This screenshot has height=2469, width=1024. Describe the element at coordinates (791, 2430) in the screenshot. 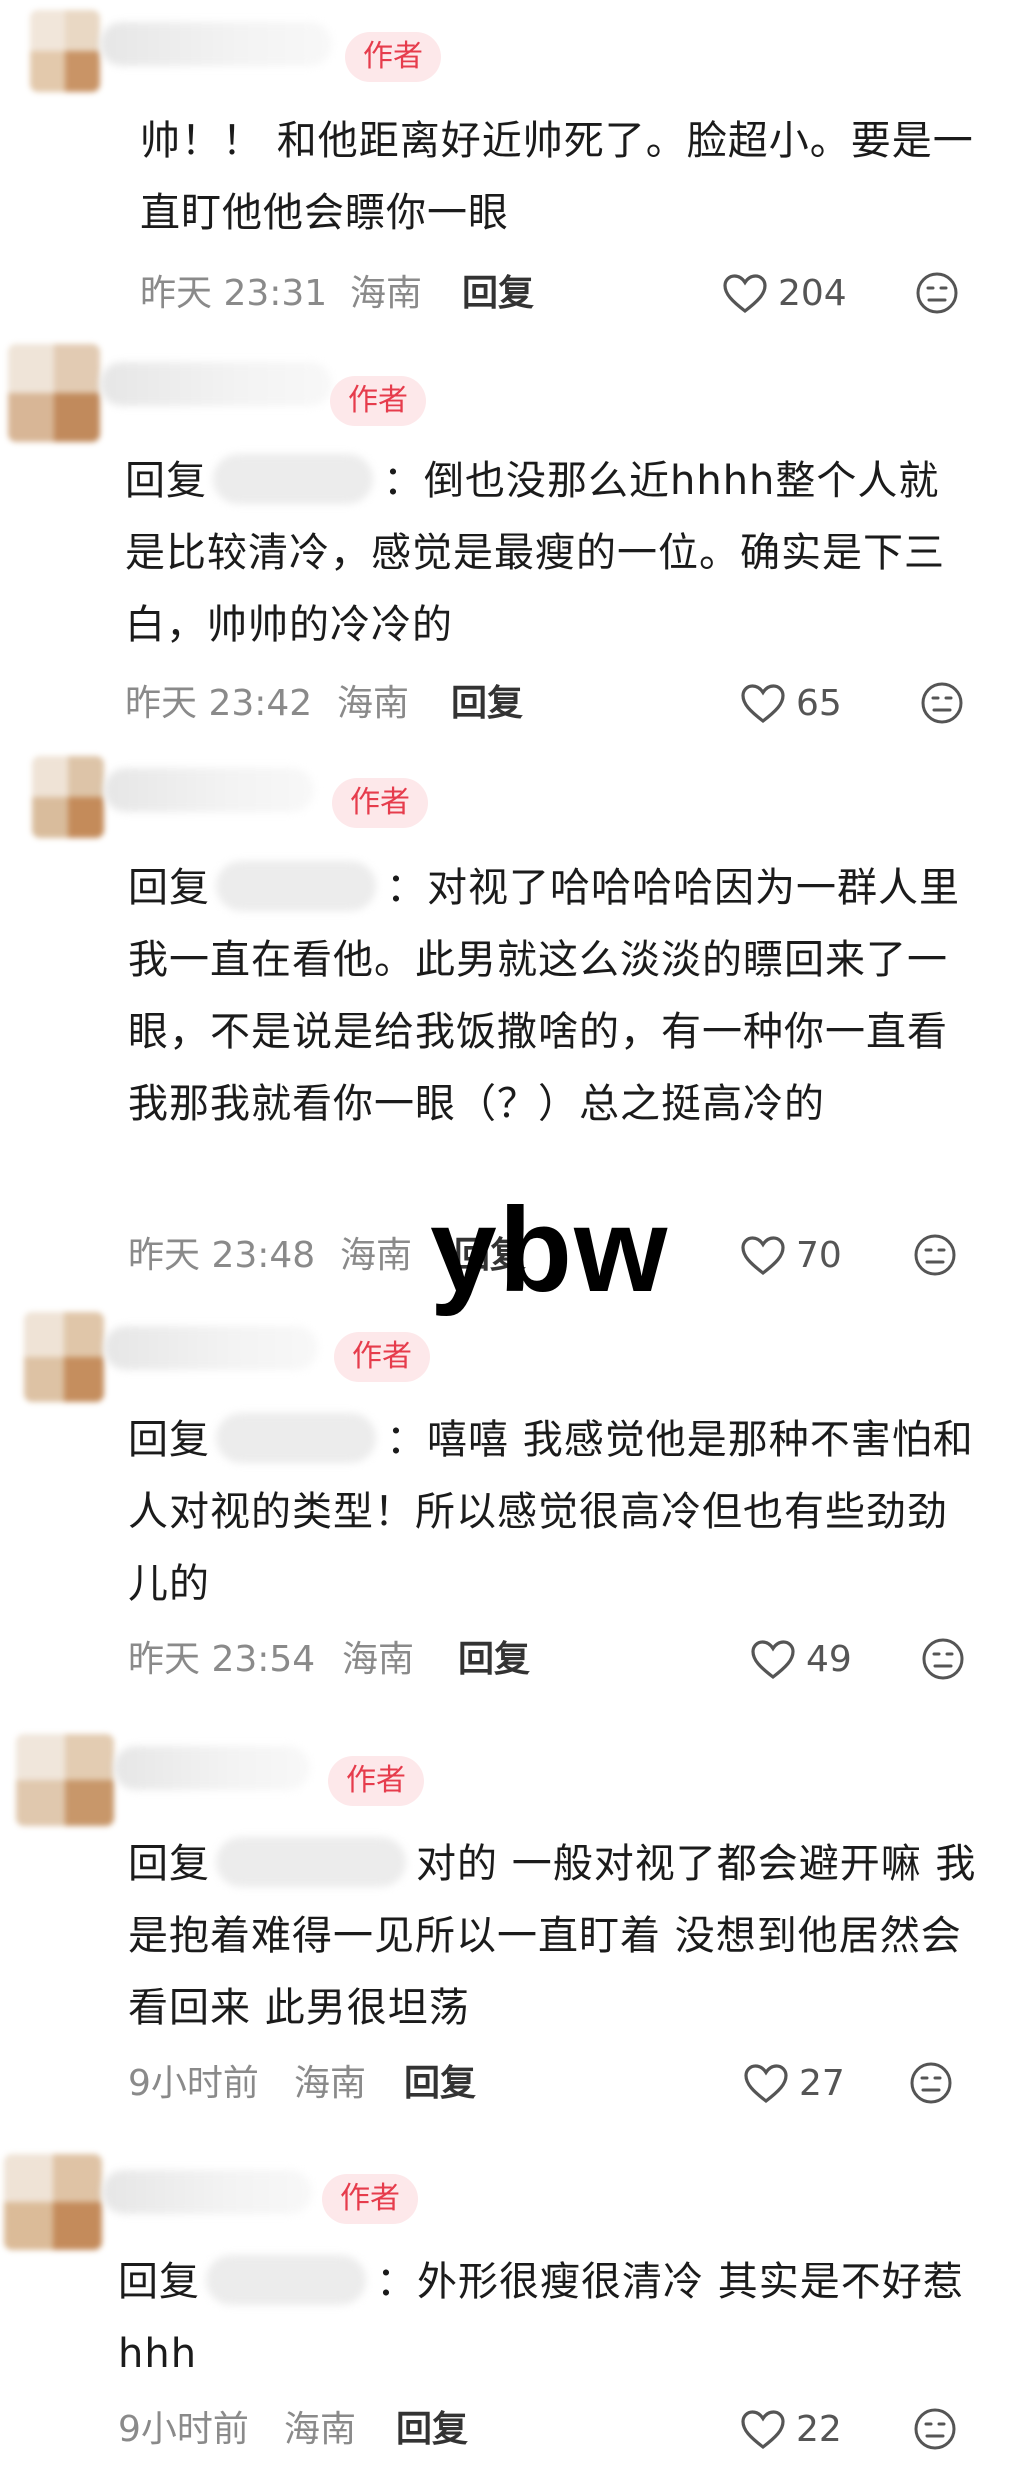

I see `like-button: 22` at that location.